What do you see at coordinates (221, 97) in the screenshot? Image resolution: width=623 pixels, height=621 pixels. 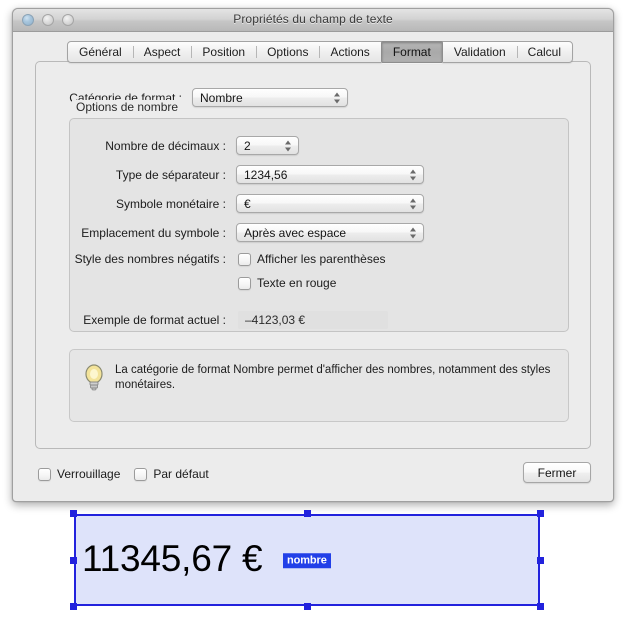 I see `category-select-value: Nombre` at bounding box center [221, 97].